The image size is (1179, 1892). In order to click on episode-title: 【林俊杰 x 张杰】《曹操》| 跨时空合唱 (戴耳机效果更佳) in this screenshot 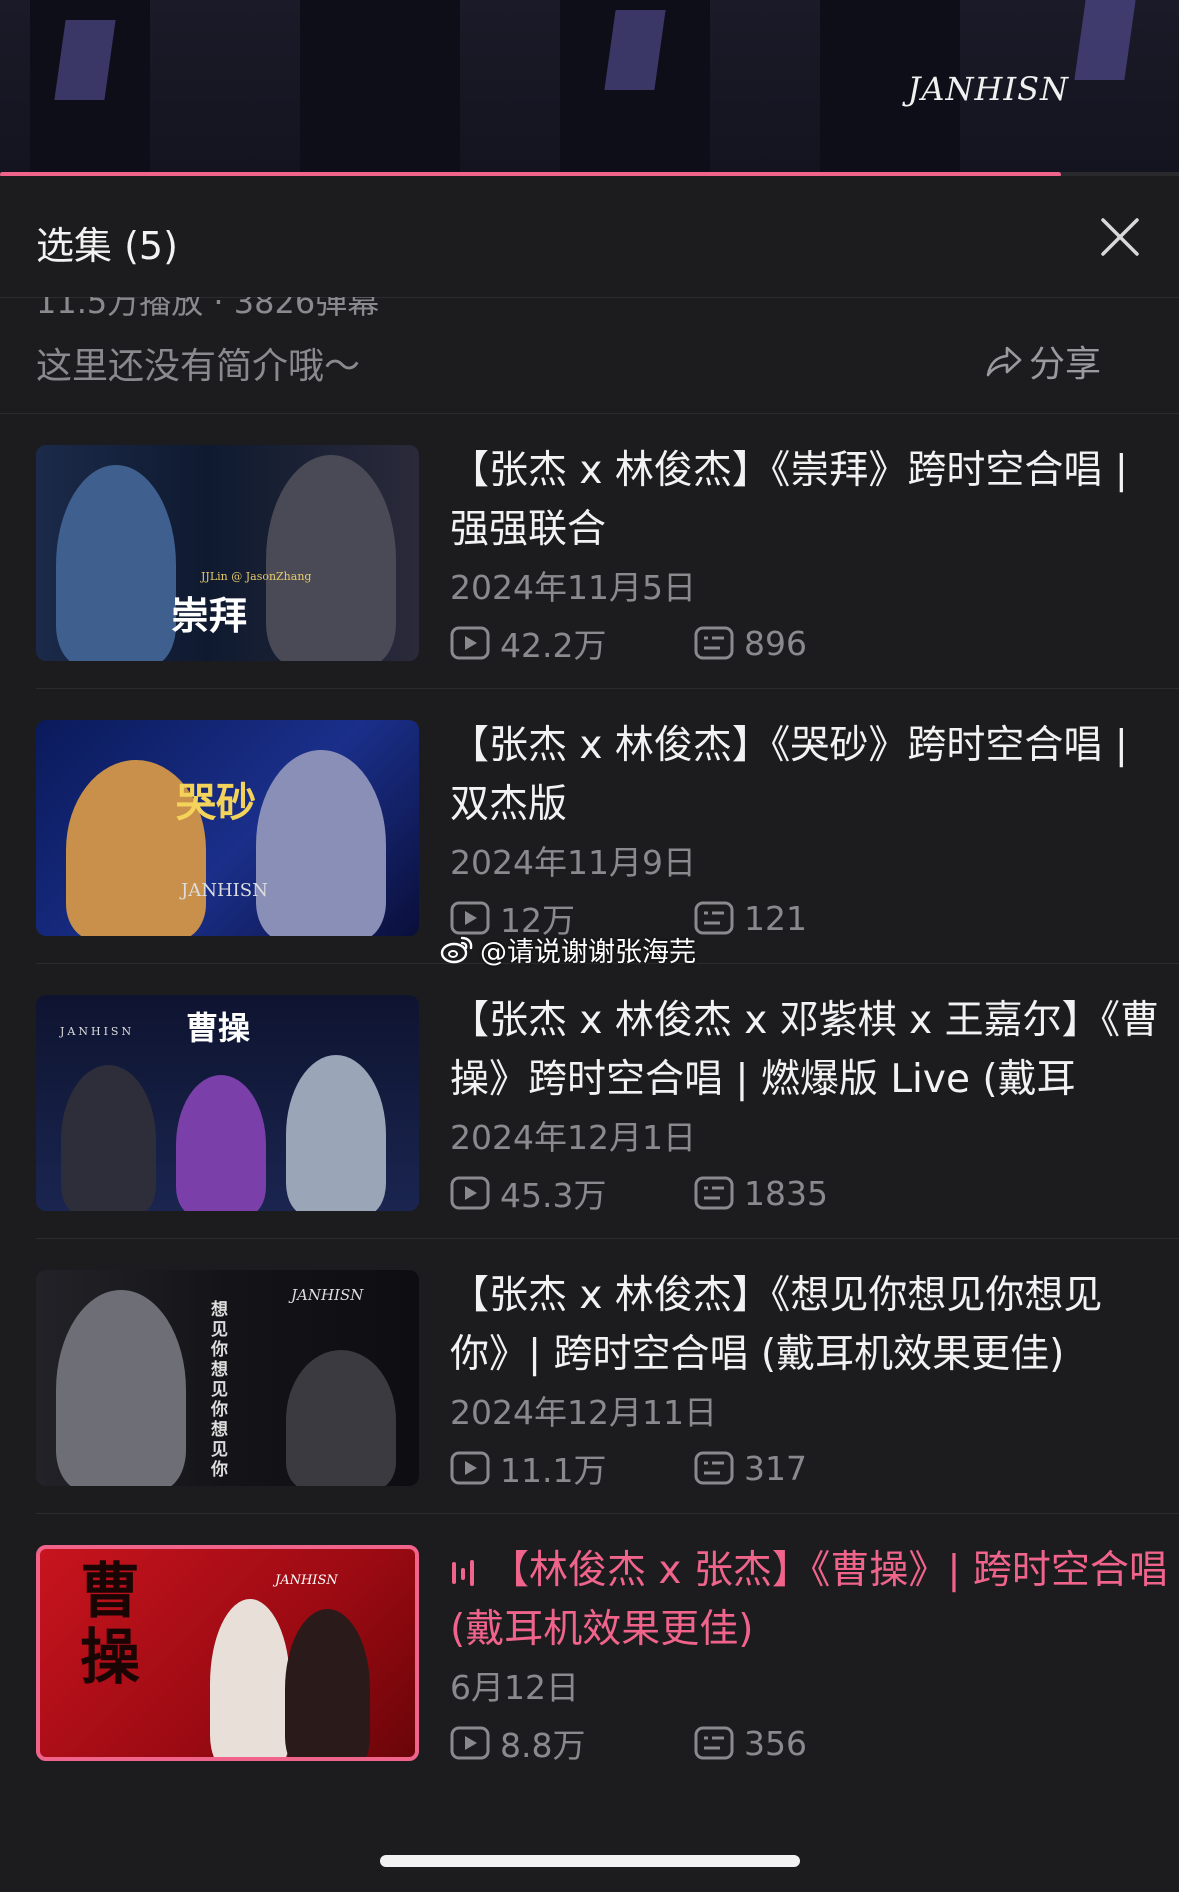, I will do `click(810, 1600)`.